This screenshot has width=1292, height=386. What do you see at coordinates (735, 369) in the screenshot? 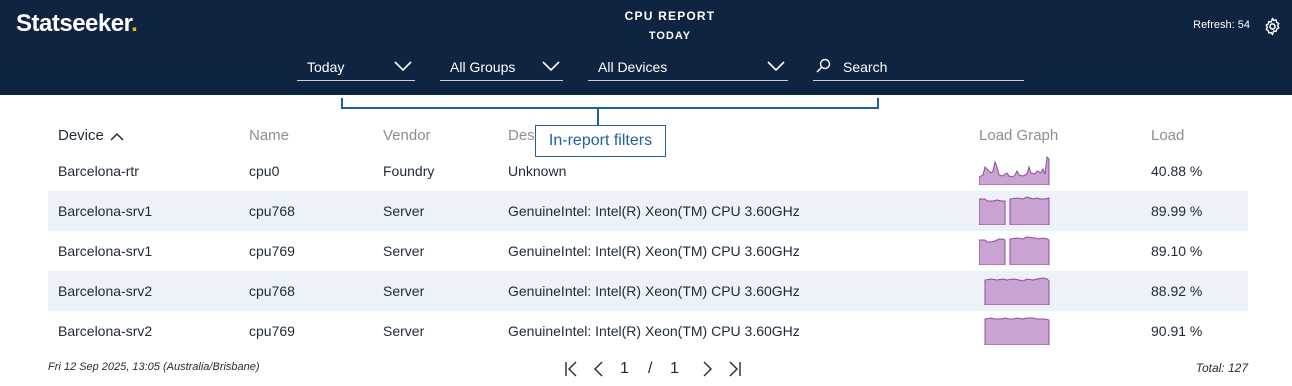
I see `last-page-icon` at bounding box center [735, 369].